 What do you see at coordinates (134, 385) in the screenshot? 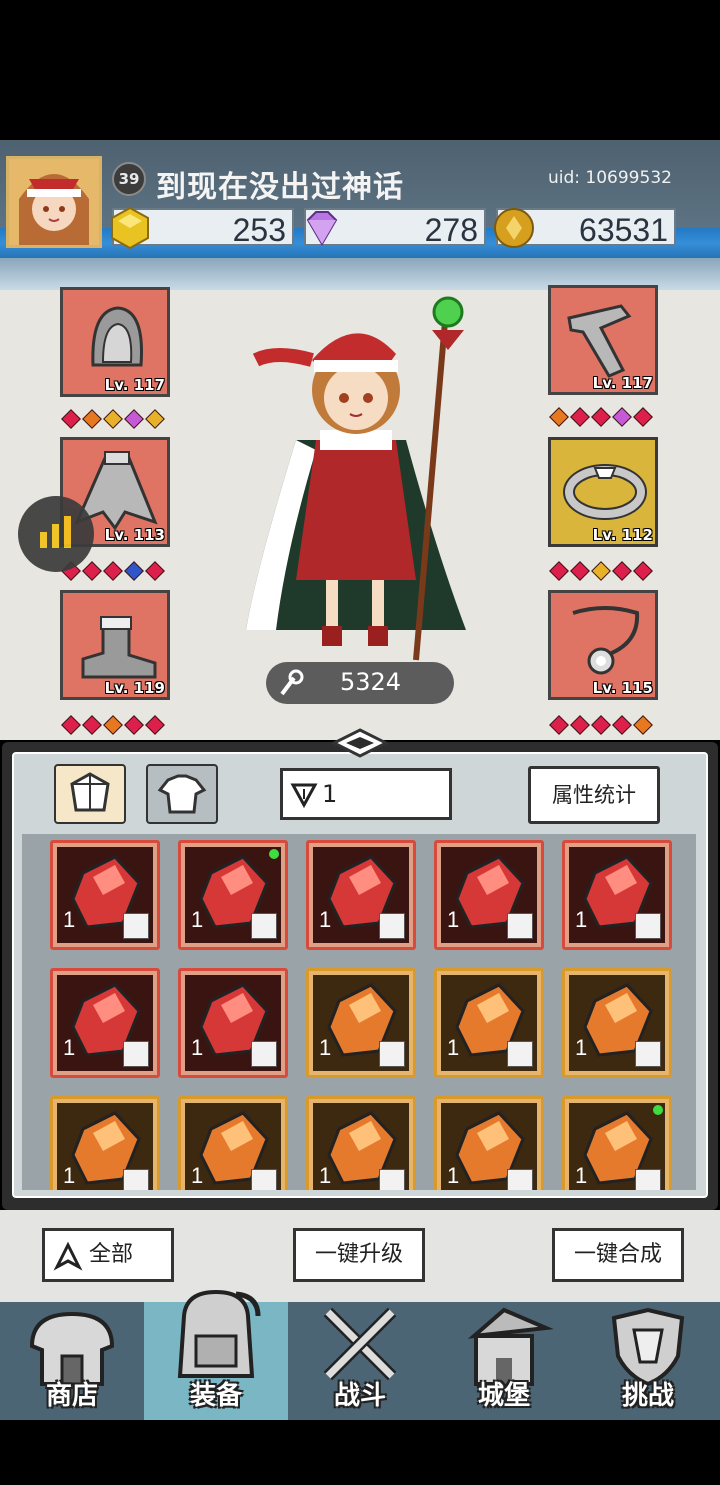
I see `equip-level: Lv. 117` at bounding box center [134, 385].